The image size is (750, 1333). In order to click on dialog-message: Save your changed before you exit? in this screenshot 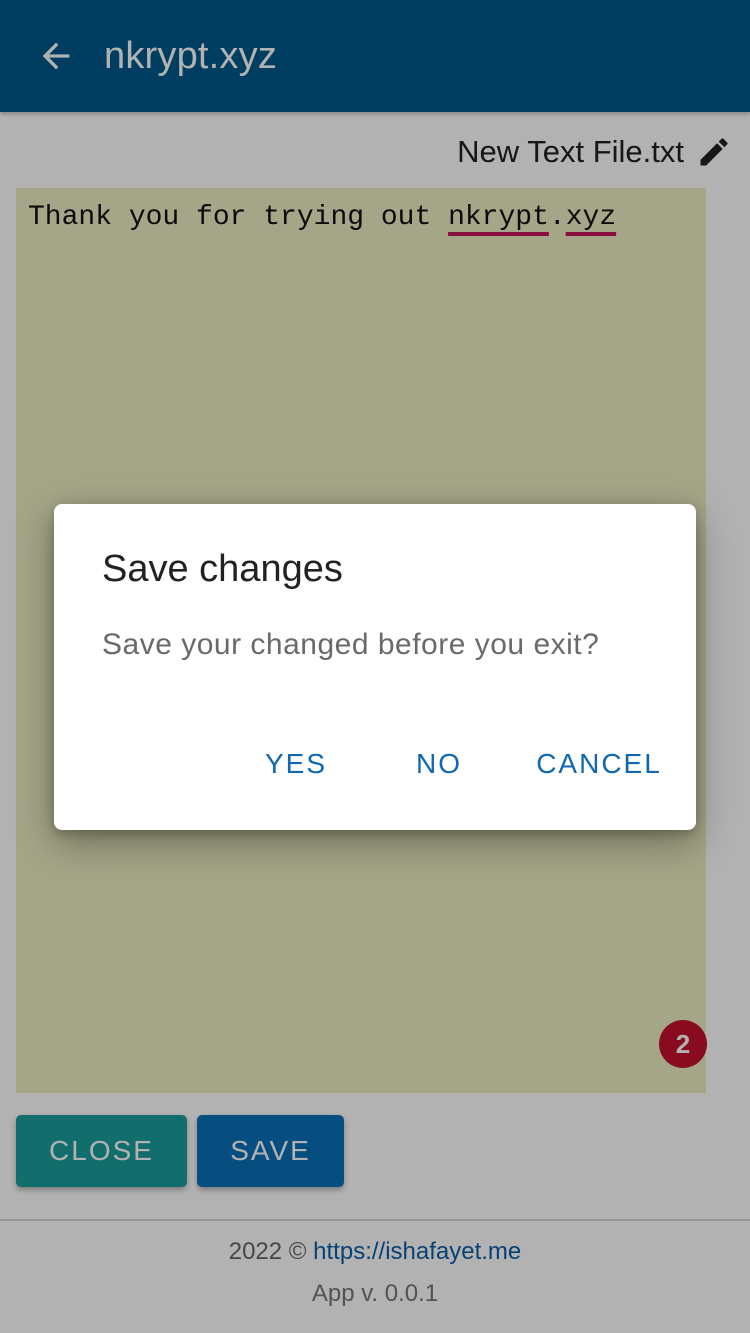, I will do `click(351, 644)`.